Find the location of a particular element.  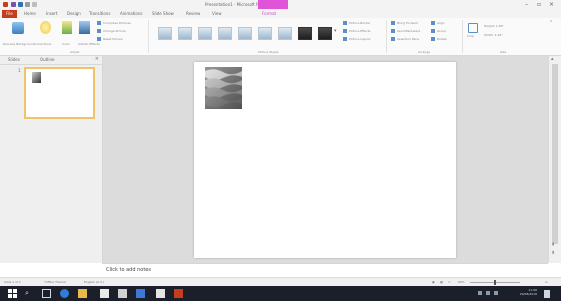

undo-icon is located at coordinates (20, 4).